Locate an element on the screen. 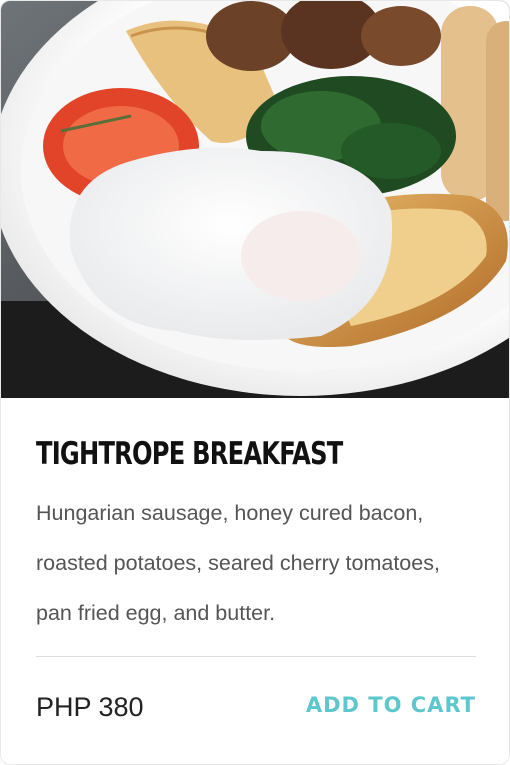  product-price: PHP 380 is located at coordinates (90, 707).